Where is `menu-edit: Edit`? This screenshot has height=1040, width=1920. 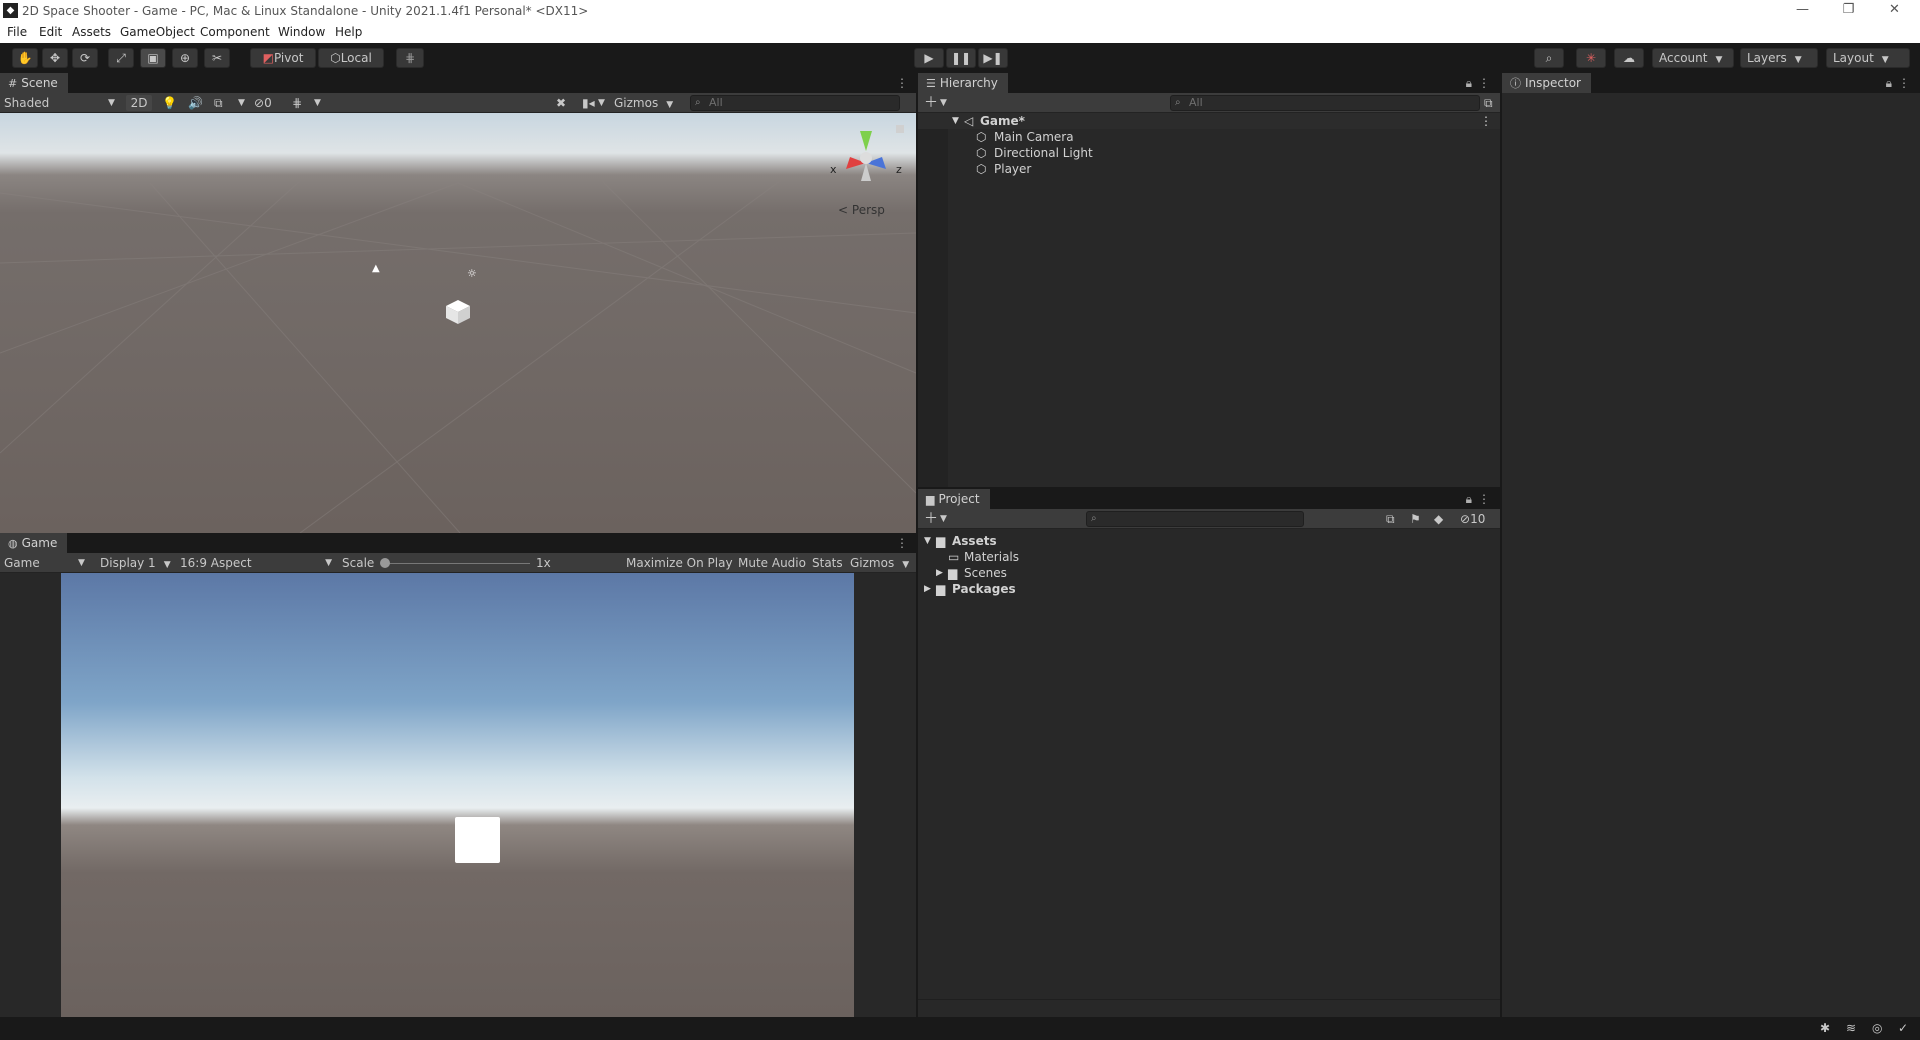
menu-edit: Edit is located at coordinates (50, 32).